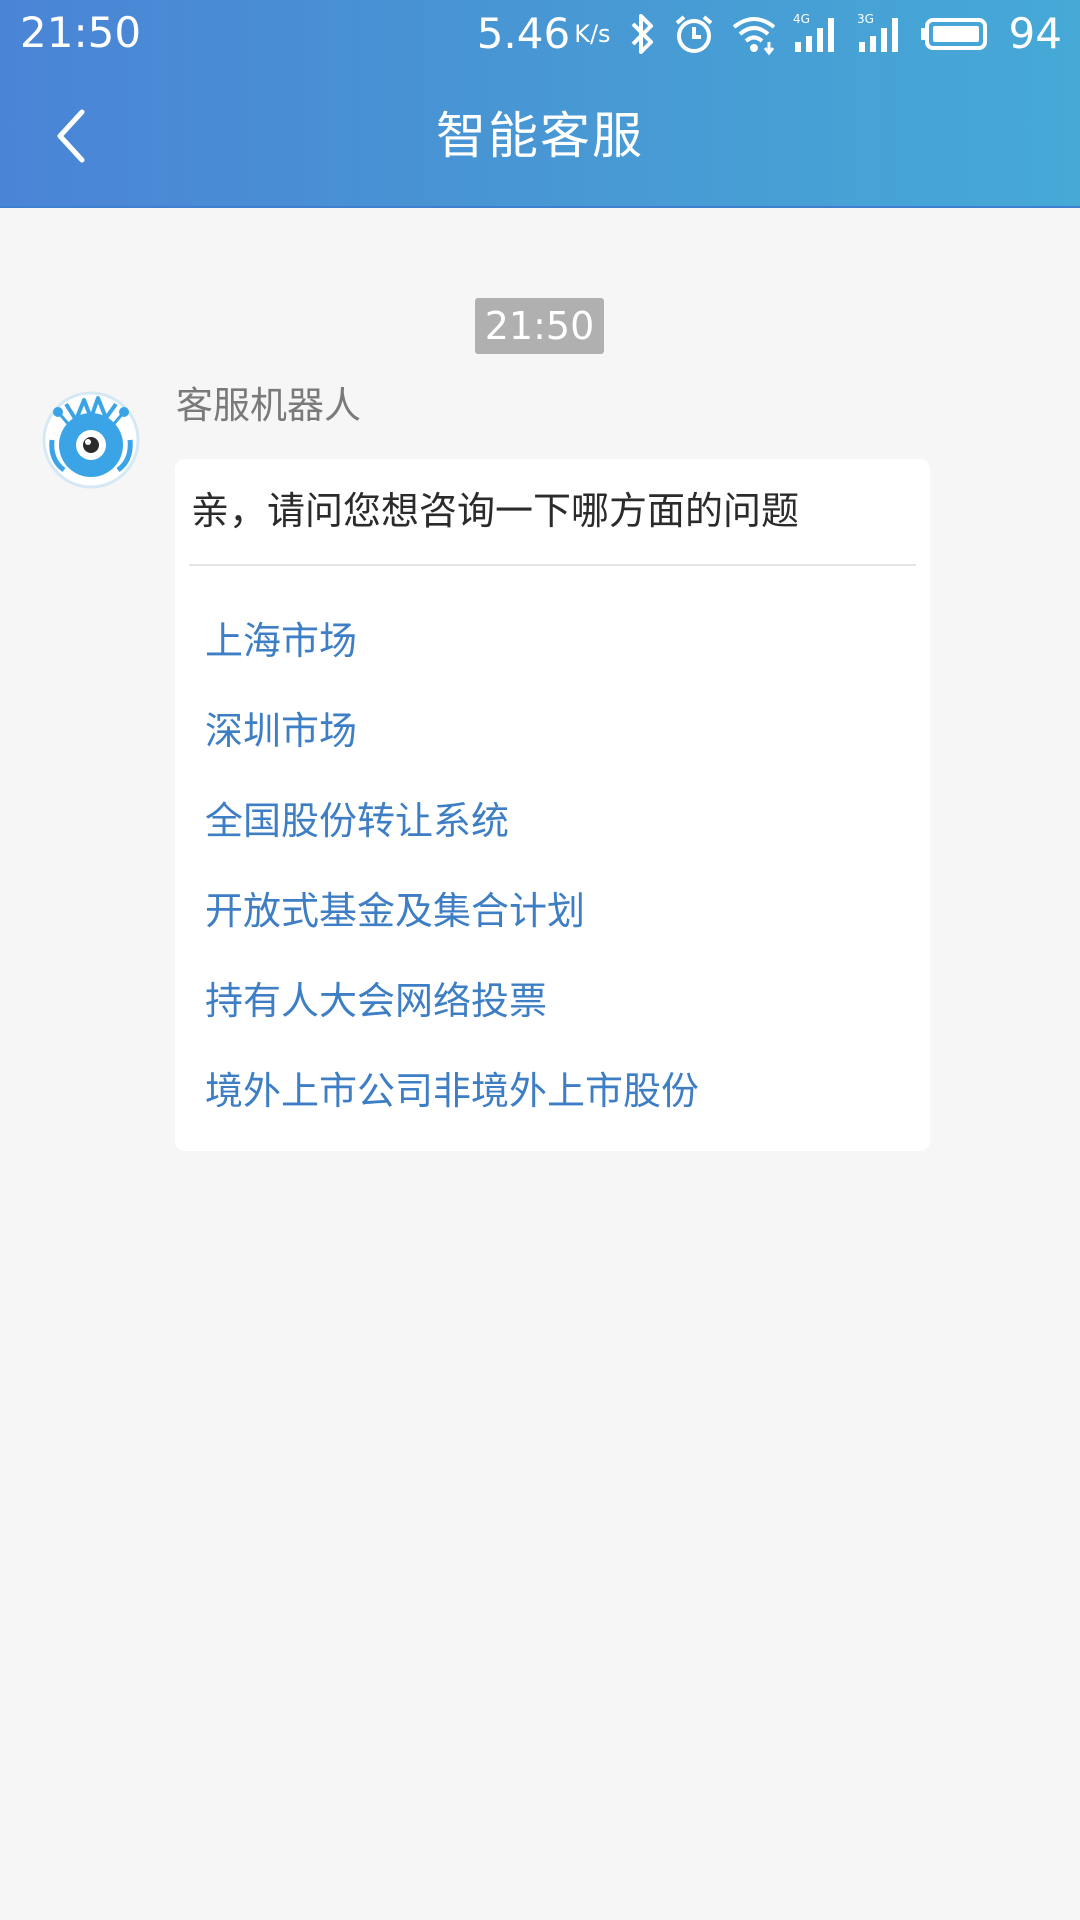  I want to click on svg-text: 4G, so click(801, 19).